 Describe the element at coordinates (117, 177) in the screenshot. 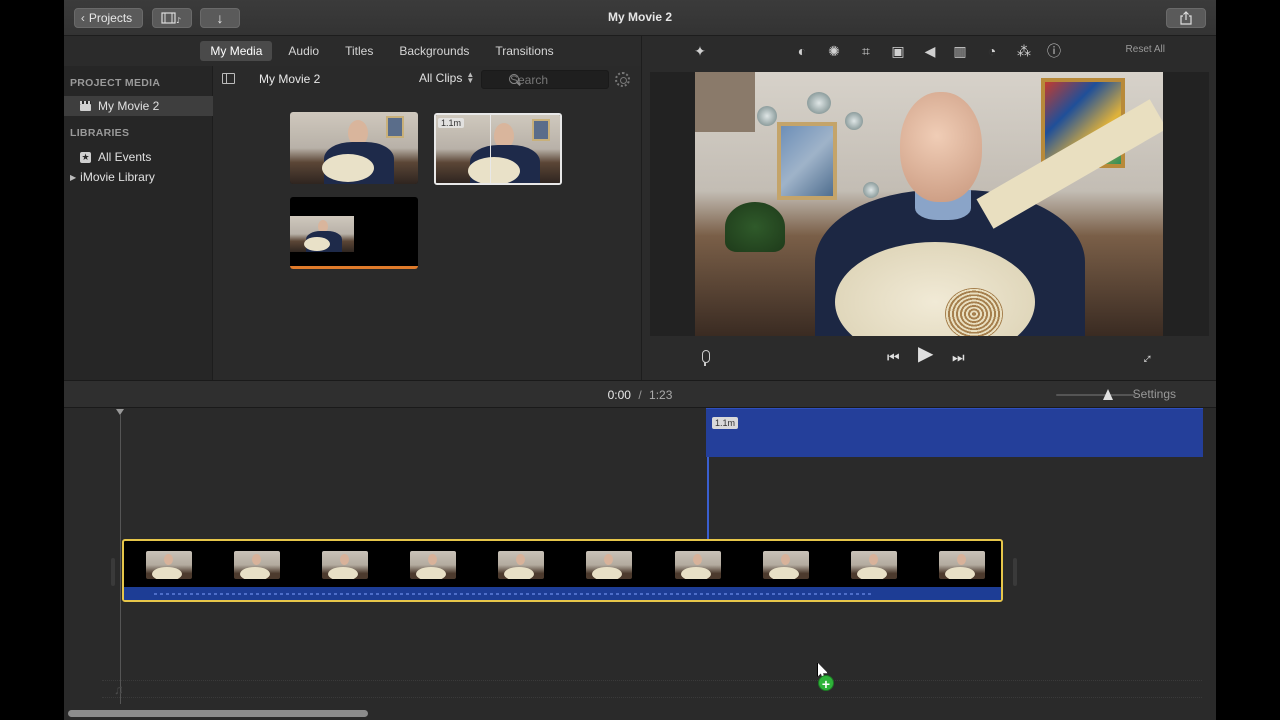

I see `sidebar-item-label: iMovie Library` at that location.